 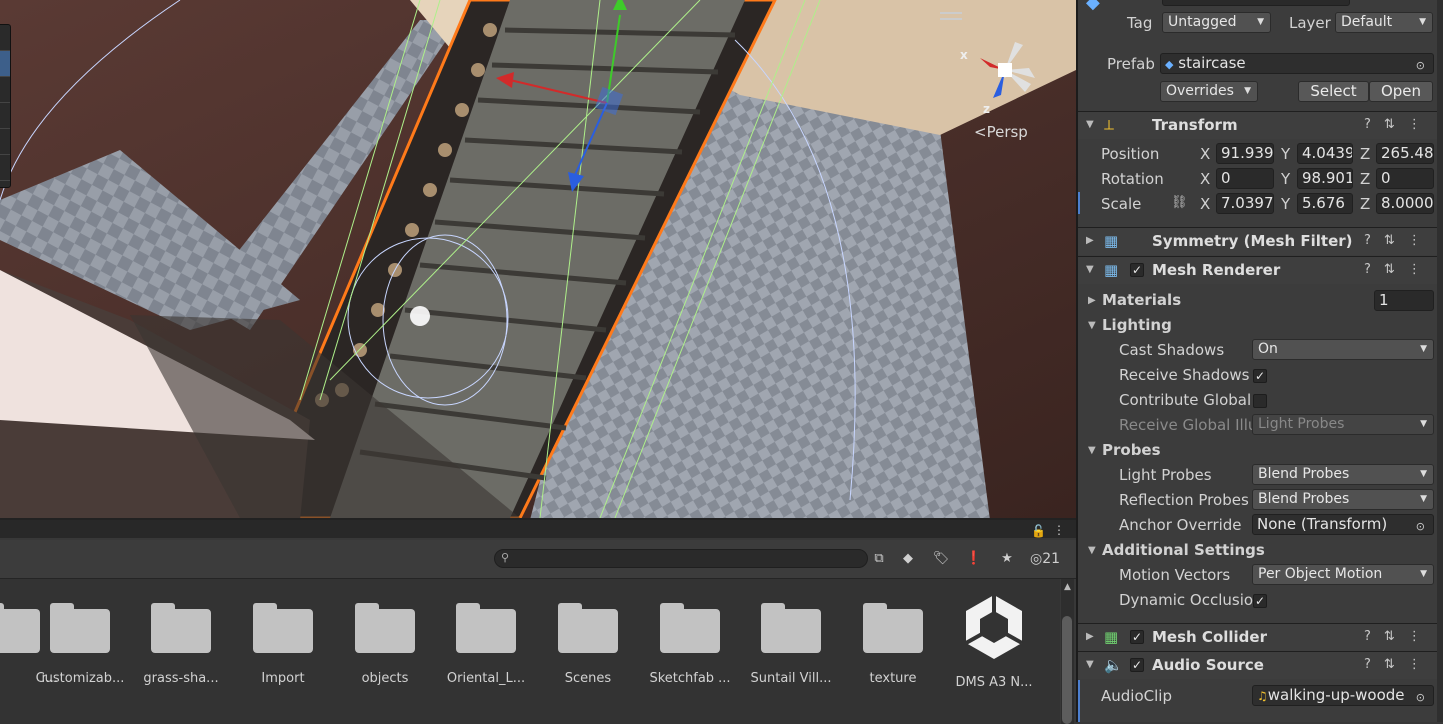 What do you see at coordinates (385, 644) in the screenshot?
I see `asset-folder: objects` at bounding box center [385, 644].